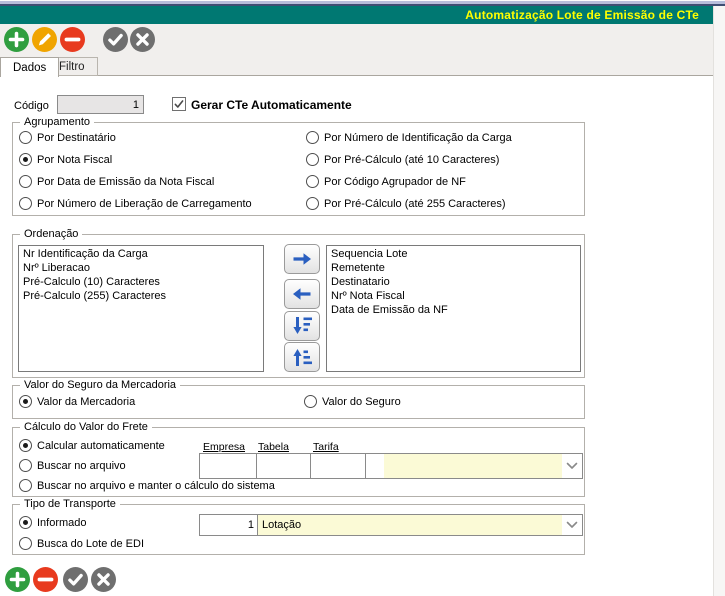 This screenshot has height=596, width=725. I want to click on add-button-bottom, so click(17, 579).